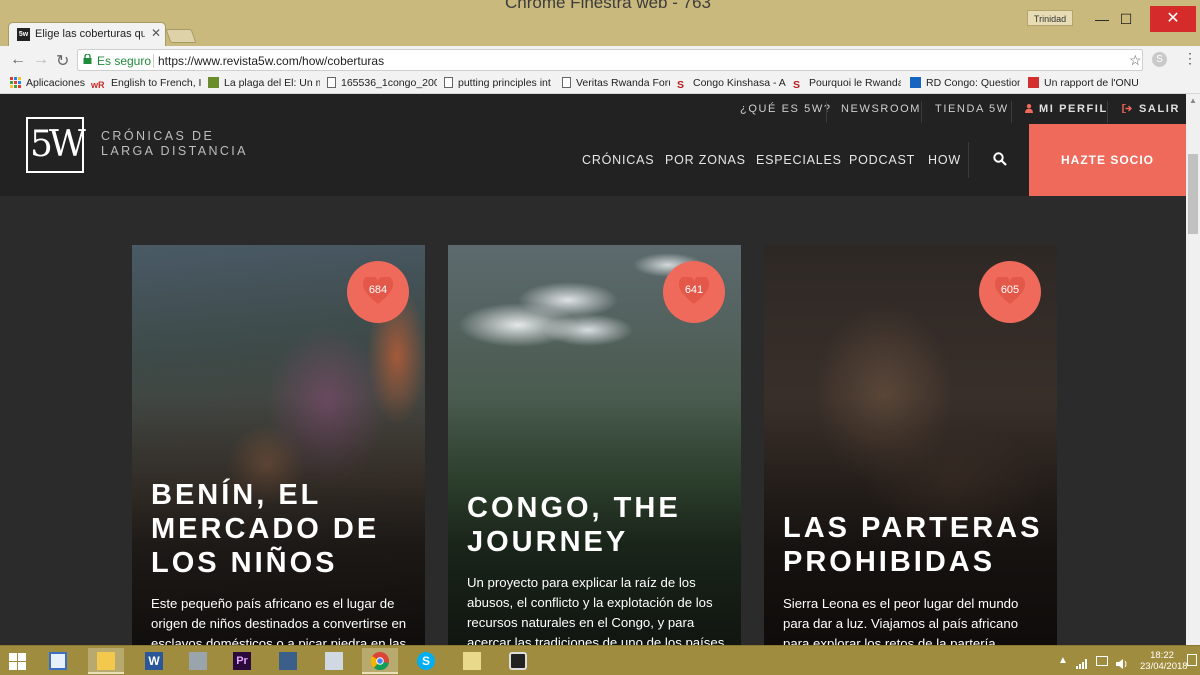 This screenshot has width=1200, height=675. I want to click on likes-badge: 684, so click(378, 292).